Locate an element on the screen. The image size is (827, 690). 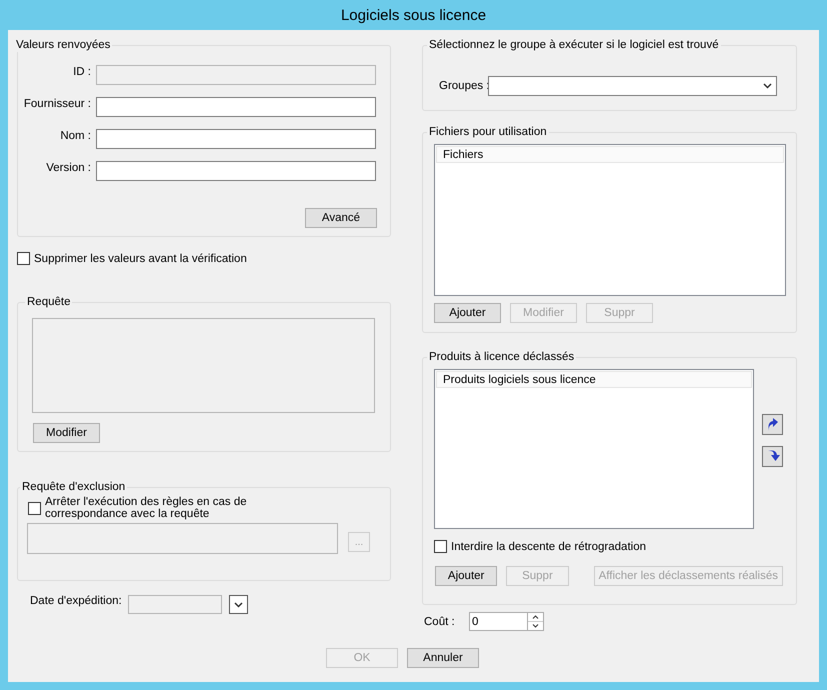
products-list: Produits logiciels sous licence is located at coordinates (594, 449).